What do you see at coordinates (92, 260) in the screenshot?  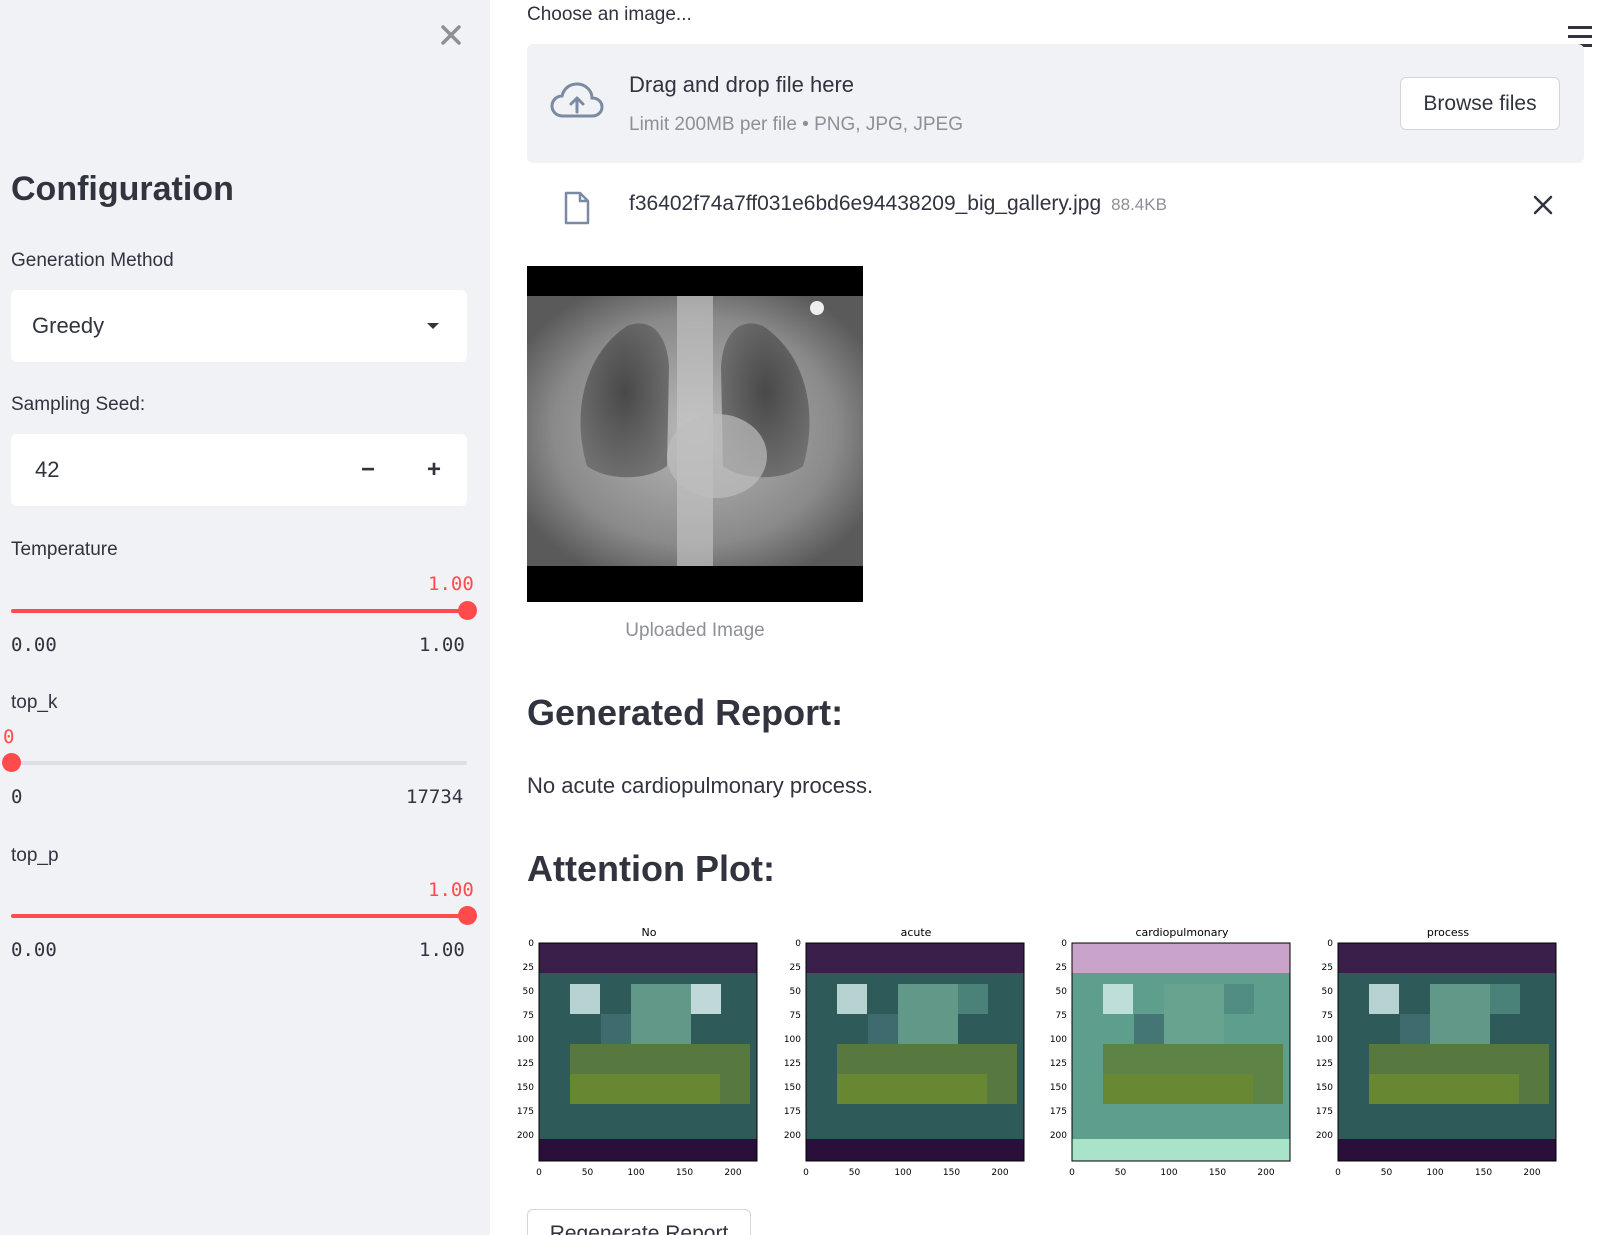 I see `generation-method-label: Generation Method` at bounding box center [92, 260].